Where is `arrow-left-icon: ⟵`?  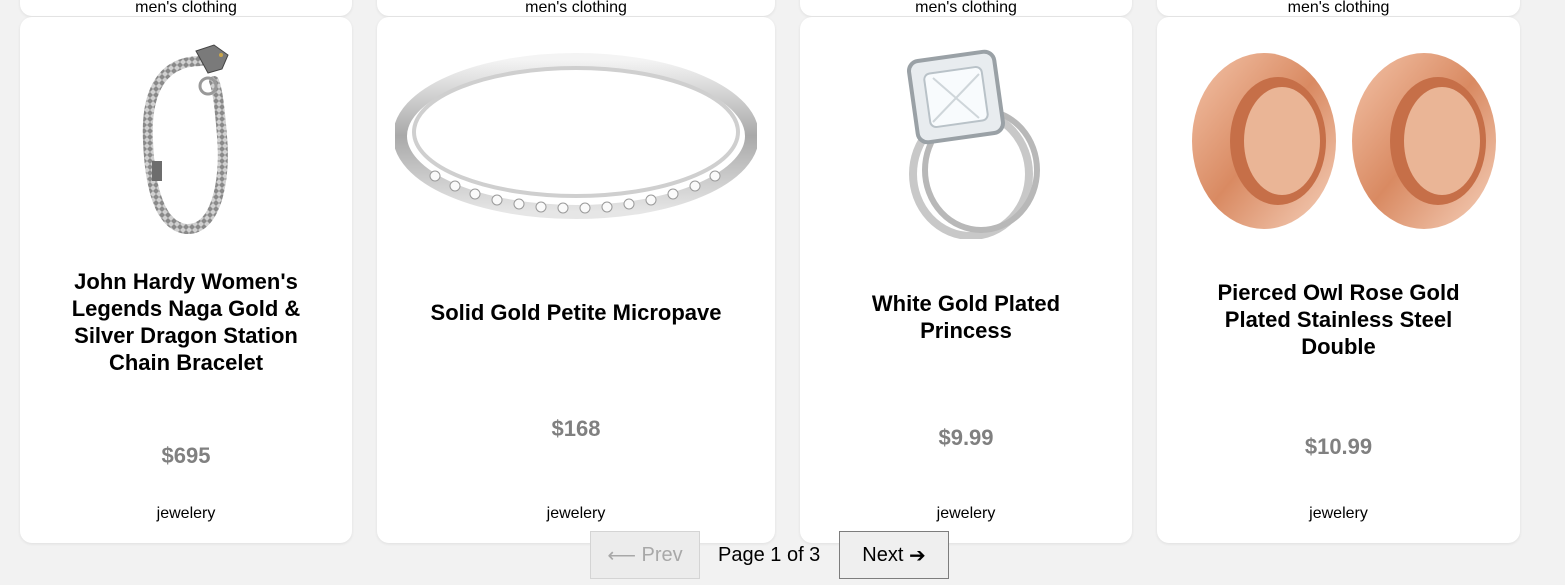
arrow-left-icon: ⟵ is located at coordinates (621, 555).